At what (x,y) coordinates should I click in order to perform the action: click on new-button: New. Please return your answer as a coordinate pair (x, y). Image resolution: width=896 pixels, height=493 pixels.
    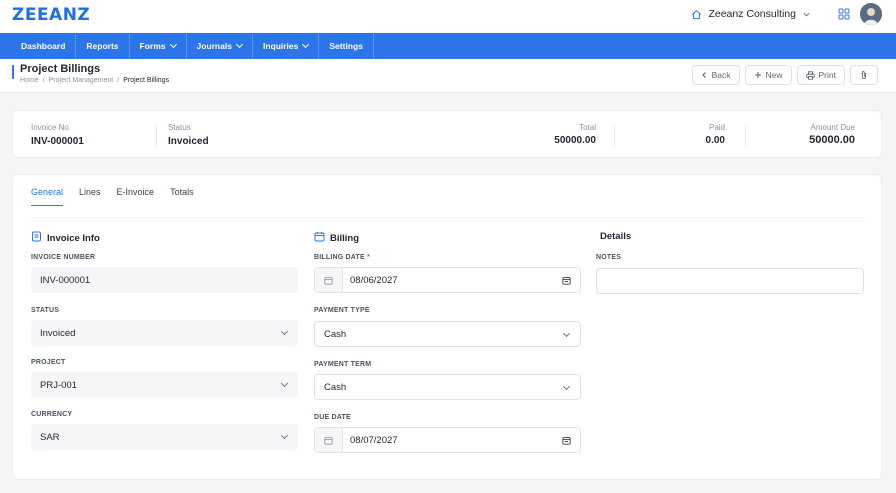
    Looking at the image, I should click on (768, 75).